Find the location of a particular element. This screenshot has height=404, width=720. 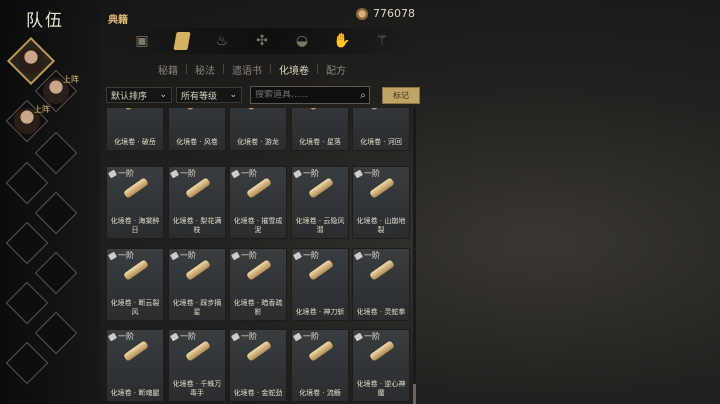

scrollbar-thumb is located at coordinates (414, 394).